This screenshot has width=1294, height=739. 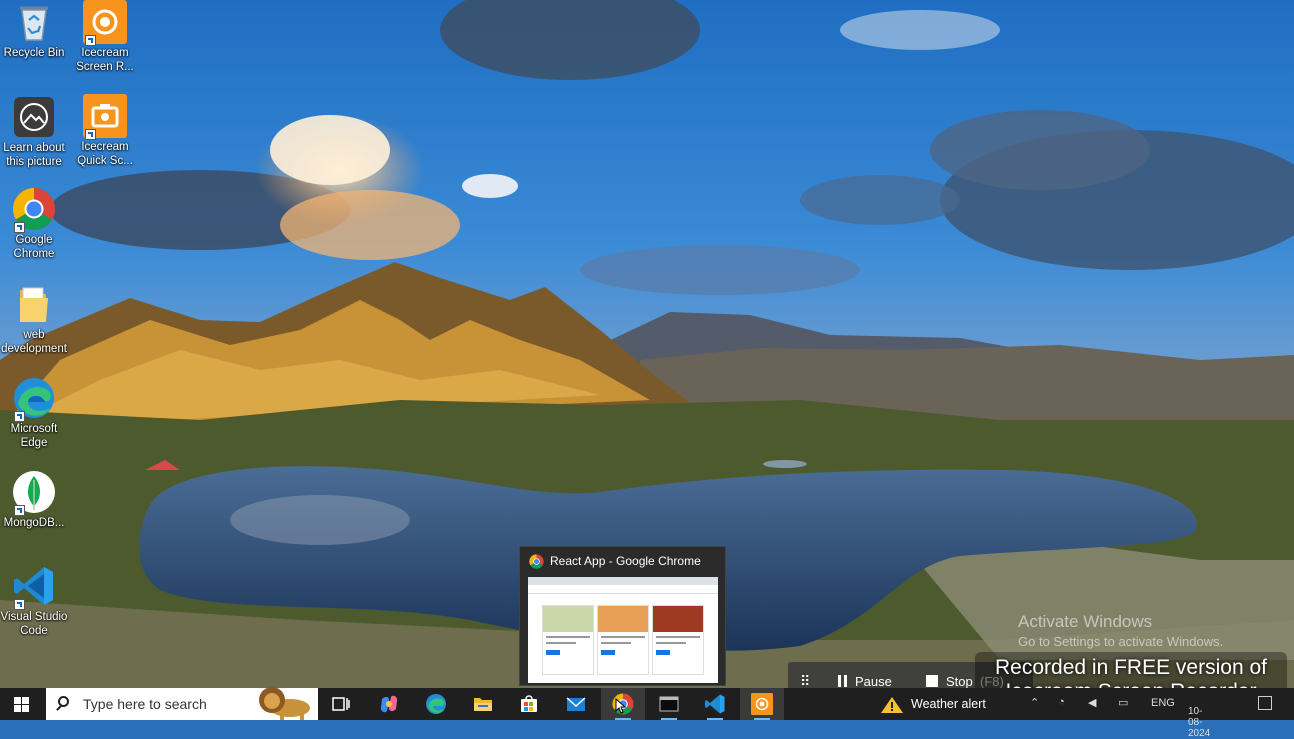 What do you see at coordinates (1265, 703) in the screenshot?
I see `notification-center-icon` at bounding box center [1265, 703].